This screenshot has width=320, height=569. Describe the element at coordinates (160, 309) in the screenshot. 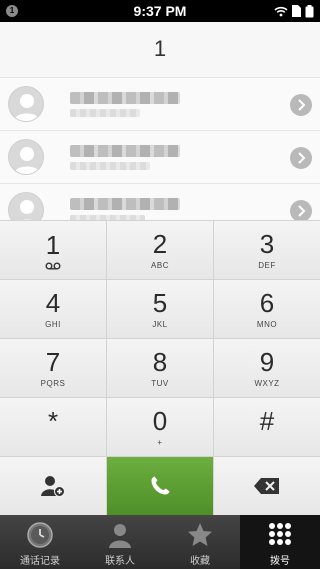

I see `key-5: 5 JKL` at that location.